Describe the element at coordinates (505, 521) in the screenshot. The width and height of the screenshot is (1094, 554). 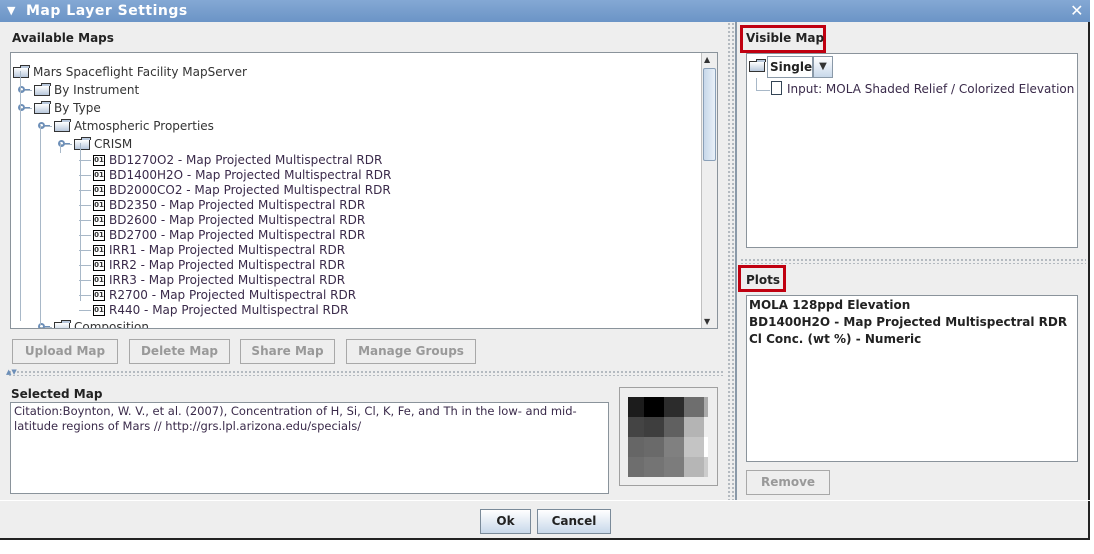
I see `ok-button: Ok` at that location.